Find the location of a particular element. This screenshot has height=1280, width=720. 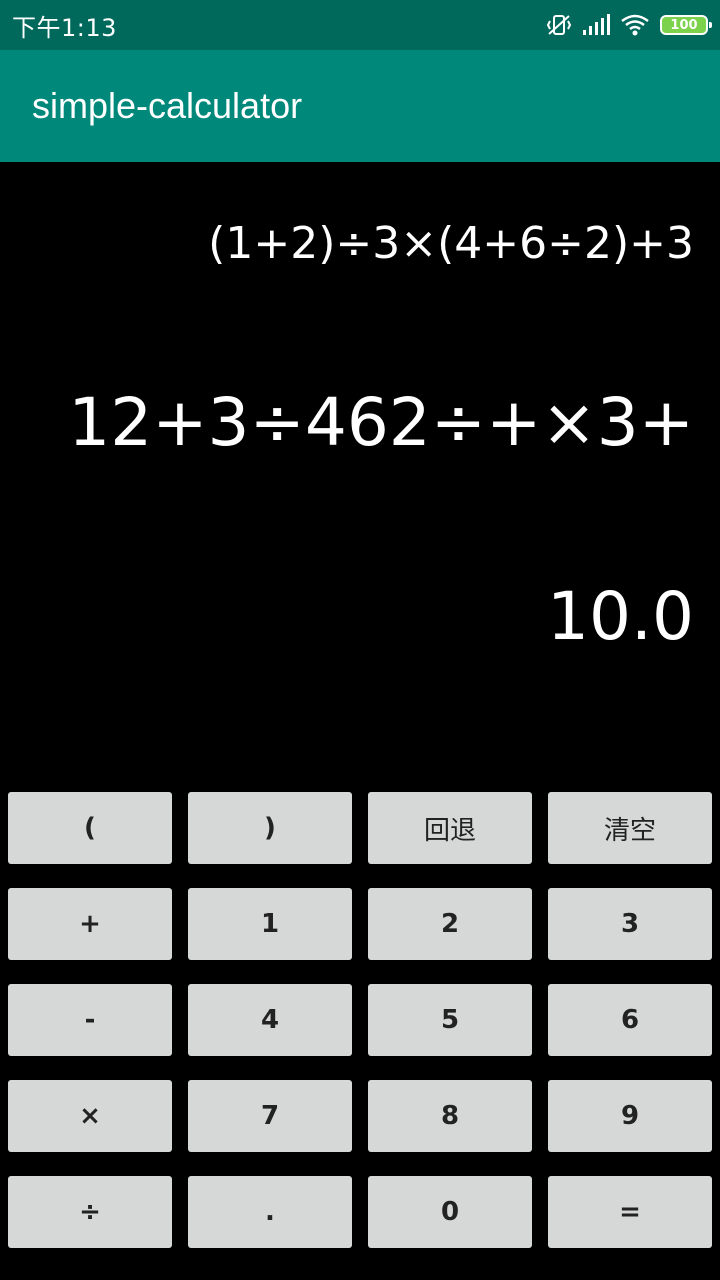

app-title: simple-calculator is located at coordinates (167, 105).